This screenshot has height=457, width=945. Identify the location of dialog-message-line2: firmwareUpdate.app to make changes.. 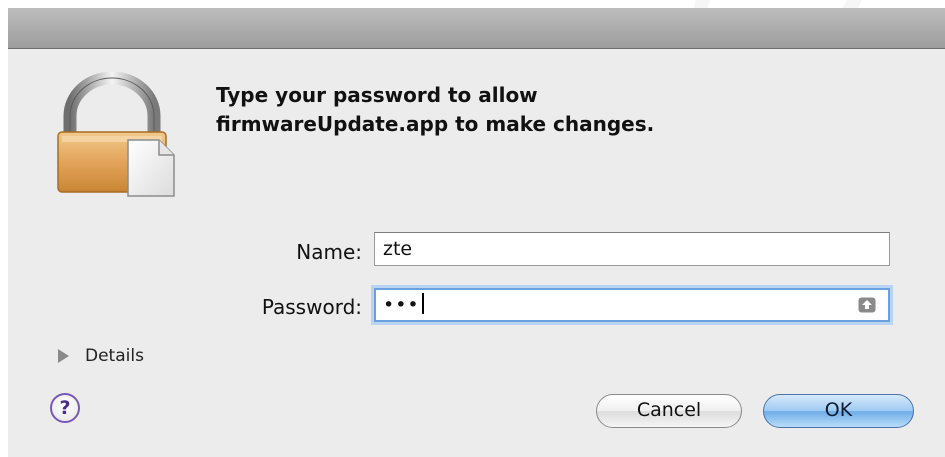
(435, 124).